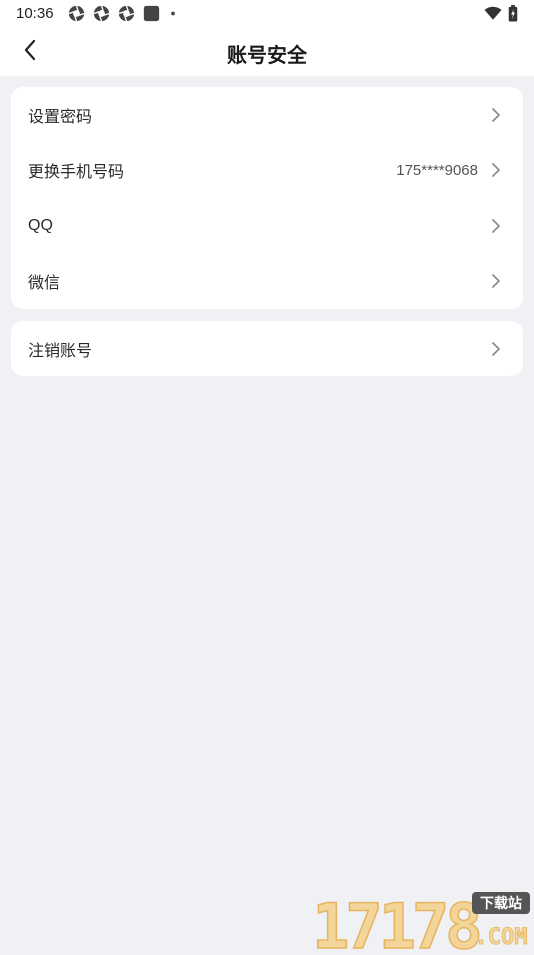 The width and height of the screenshot is (534, 955). What do you see at coordinates (44, 284) in the screenshot?
I see `row-label: 微信` at bounding box center [44, 284].